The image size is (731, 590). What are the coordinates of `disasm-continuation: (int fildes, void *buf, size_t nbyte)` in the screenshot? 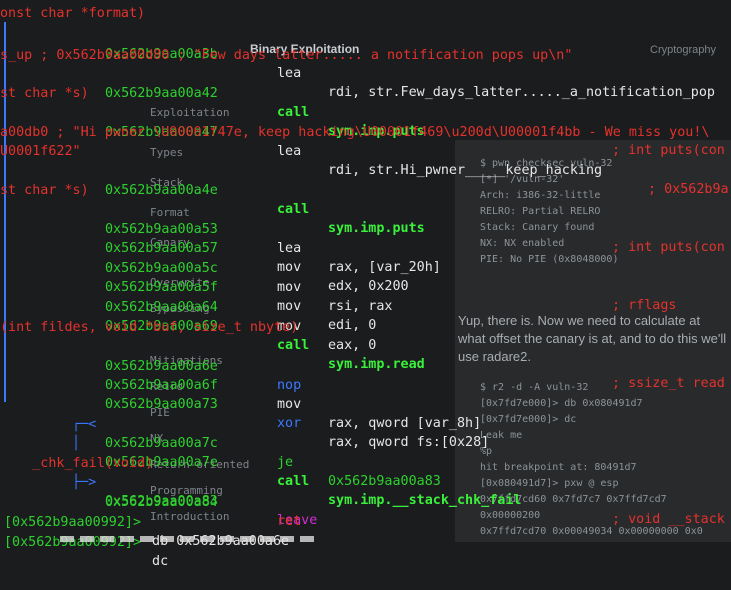 It's located at (149, 327).